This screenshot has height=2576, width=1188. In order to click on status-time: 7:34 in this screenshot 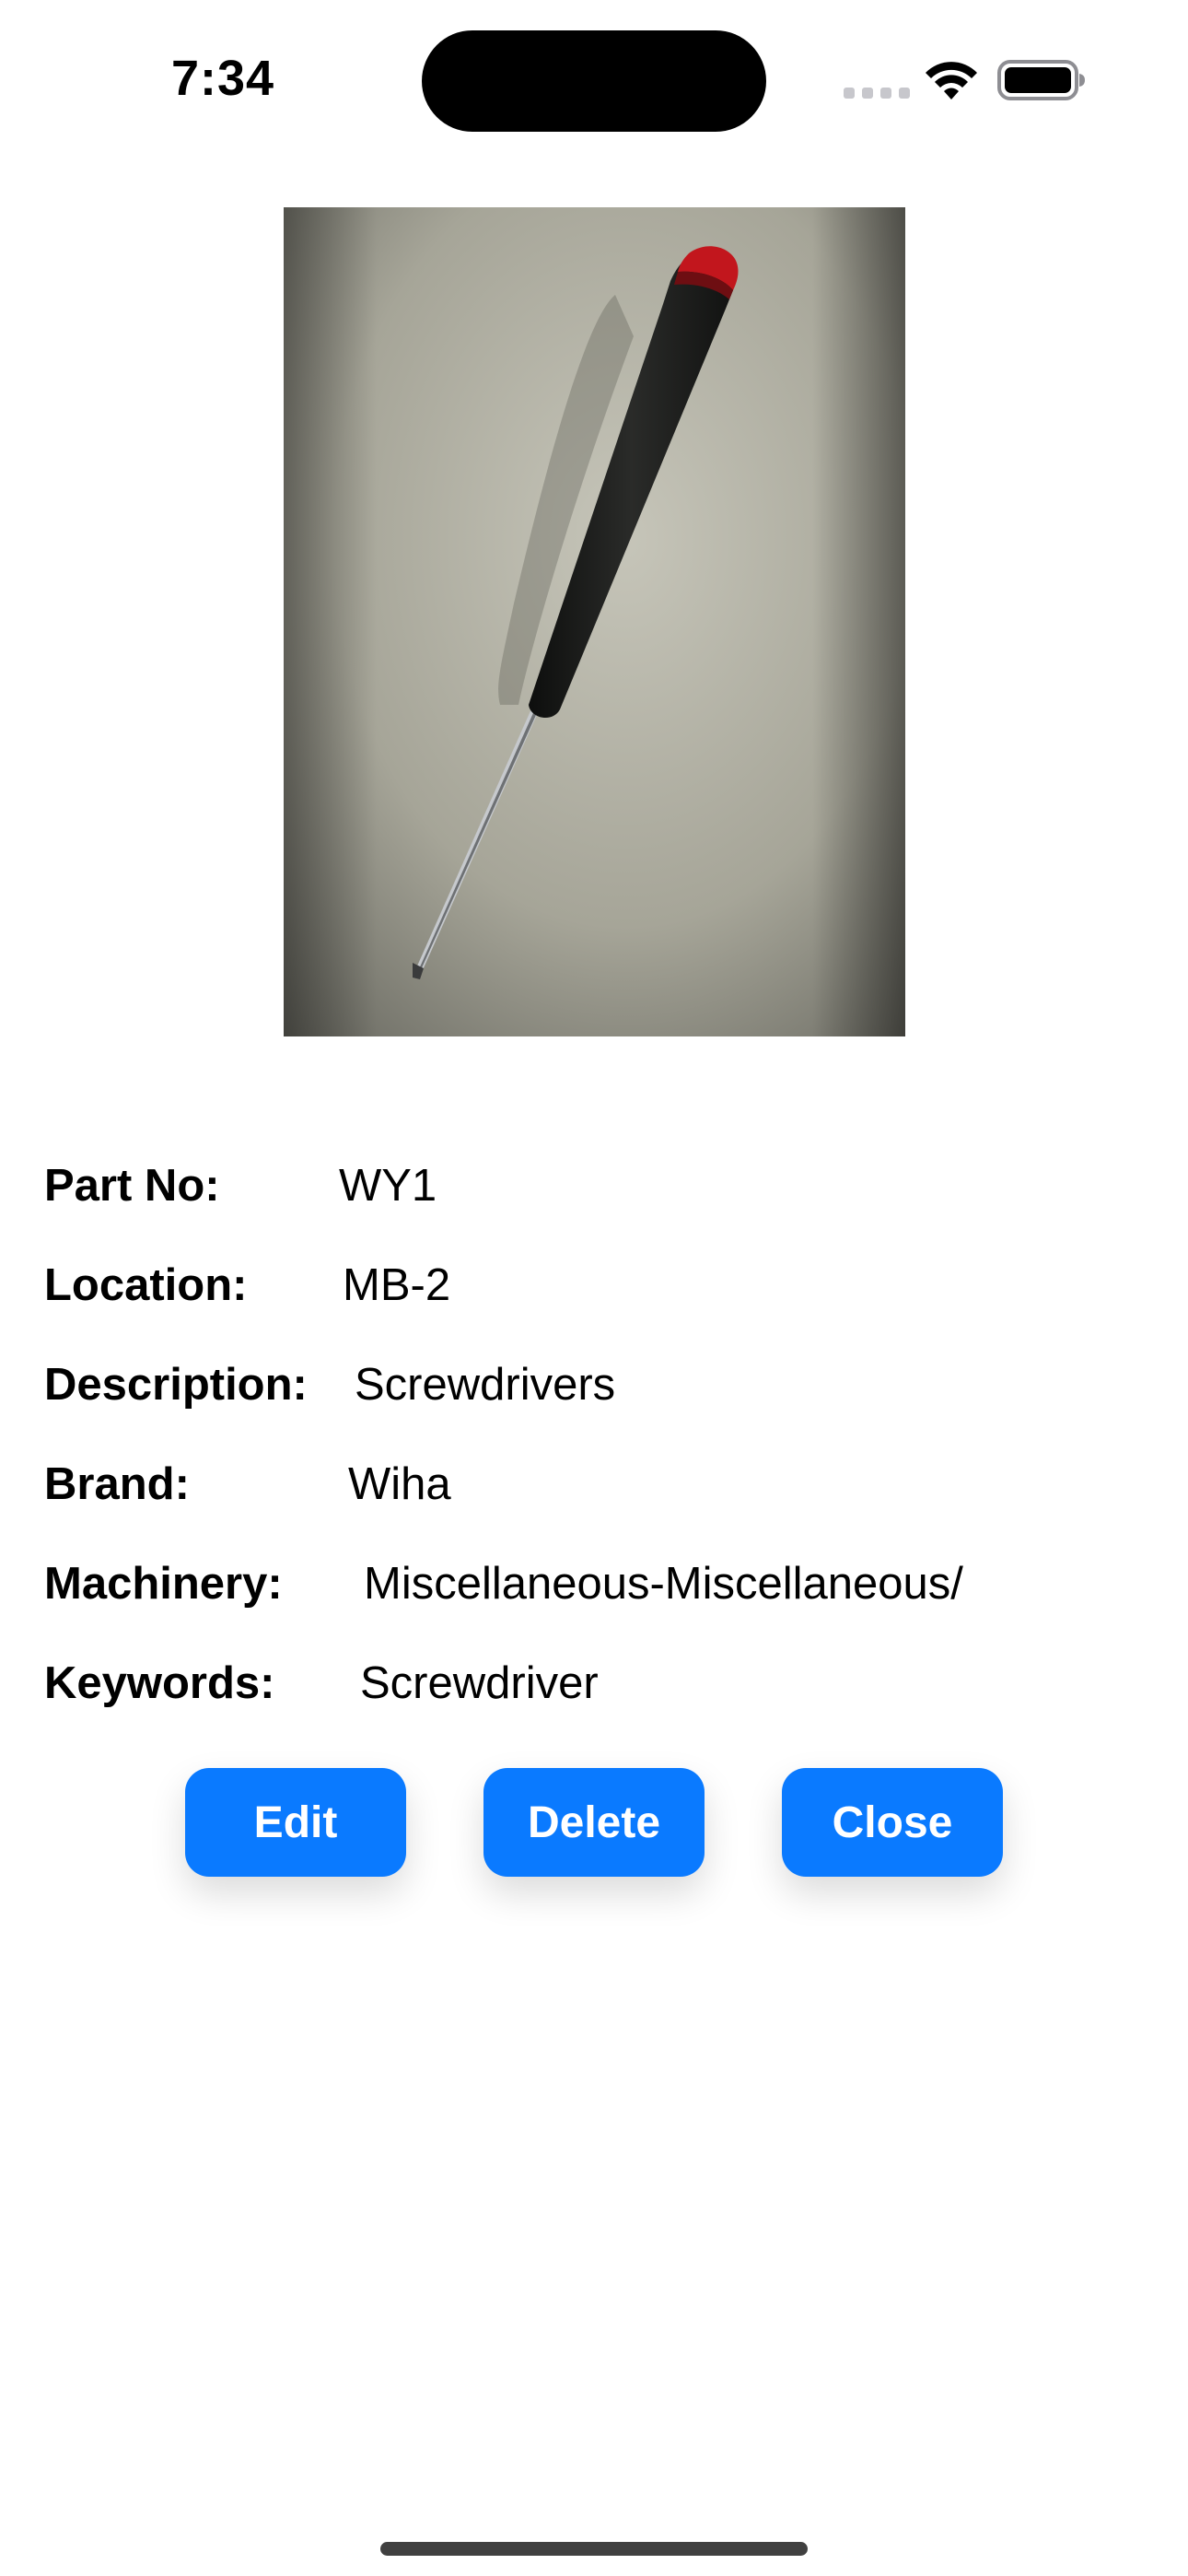, I will do `click(223, 78)`.